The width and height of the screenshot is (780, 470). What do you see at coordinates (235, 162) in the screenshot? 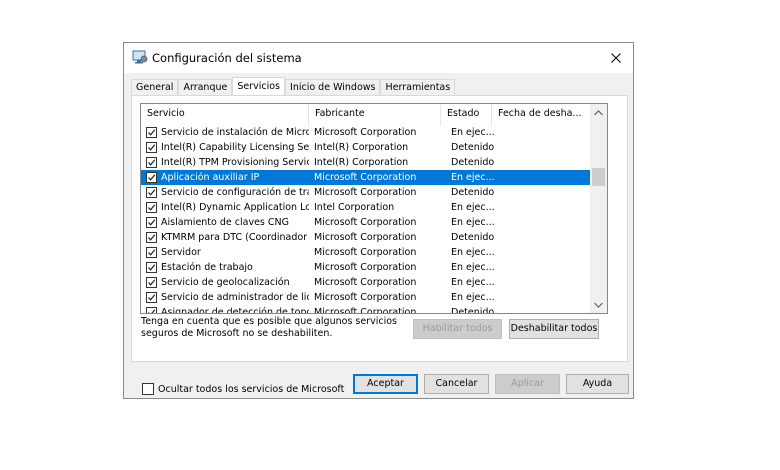
I see `service-name: Intel(R) TPM Provisioning Service` at bounding box center [235, 162].